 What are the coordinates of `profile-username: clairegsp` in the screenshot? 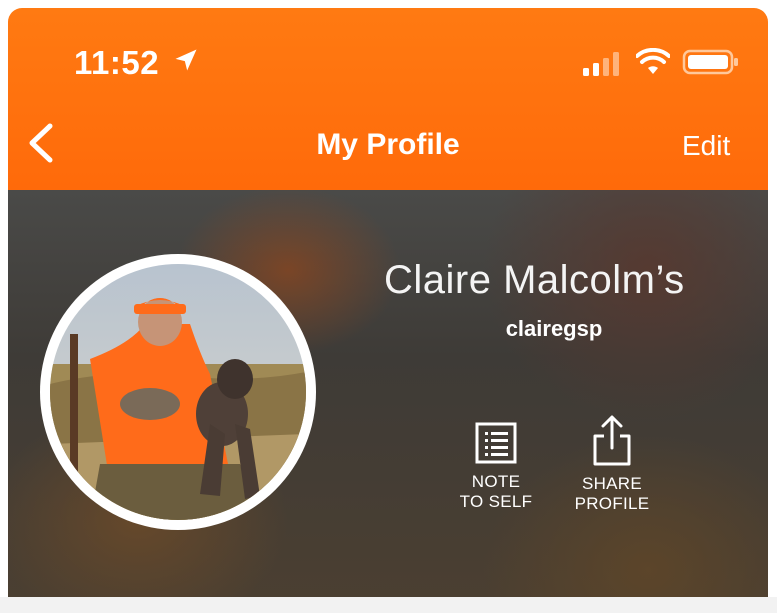 It's located at (554, 328).